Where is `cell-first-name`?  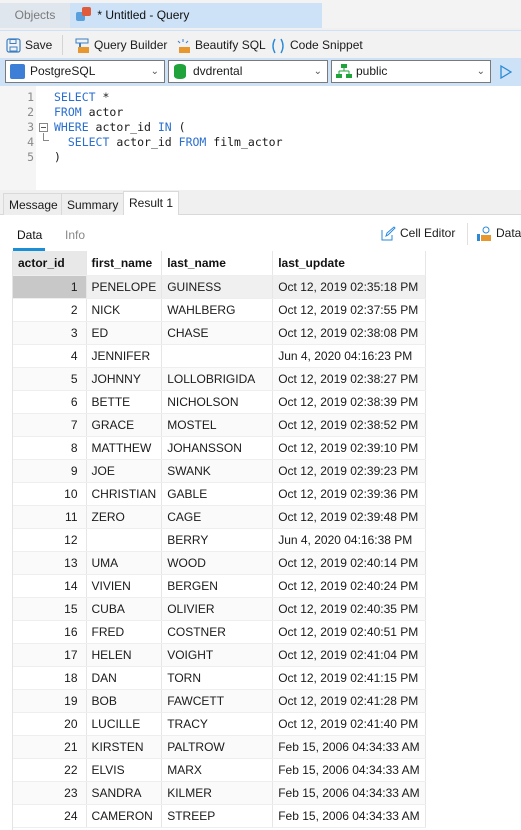
cell-first-name is located at coordinates (124, 540).